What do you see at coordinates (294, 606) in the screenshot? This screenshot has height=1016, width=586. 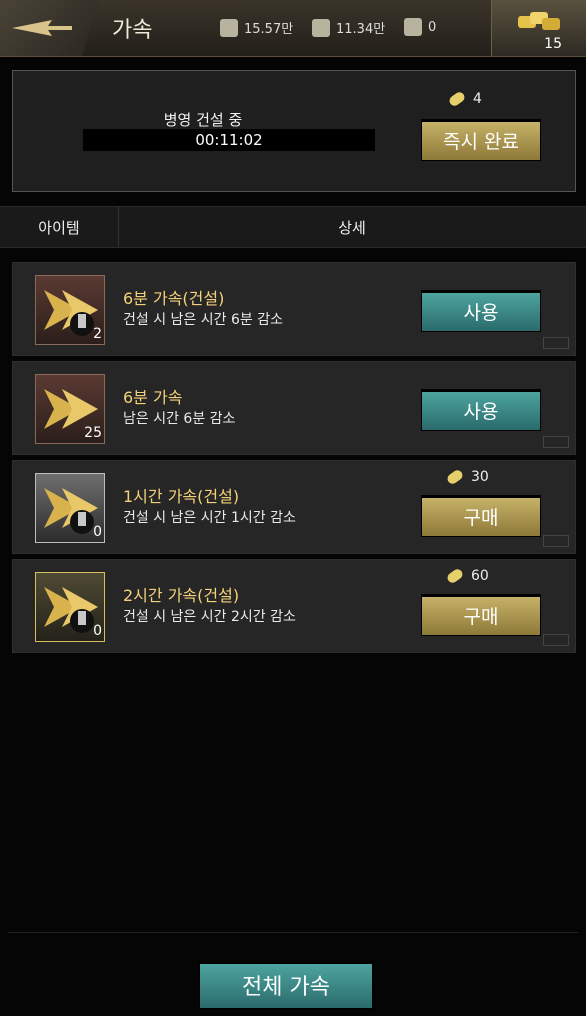 I see `list-item: 0 2시간 가속(건설) 건설 시 남은 시간 2시간 감소 60 구매` at bounding box center [294, 606].